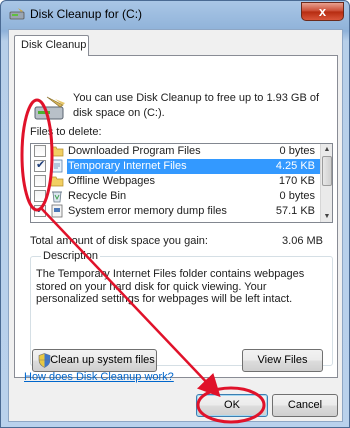  I want to click on view-files-button: View Files, so click(282, 360).